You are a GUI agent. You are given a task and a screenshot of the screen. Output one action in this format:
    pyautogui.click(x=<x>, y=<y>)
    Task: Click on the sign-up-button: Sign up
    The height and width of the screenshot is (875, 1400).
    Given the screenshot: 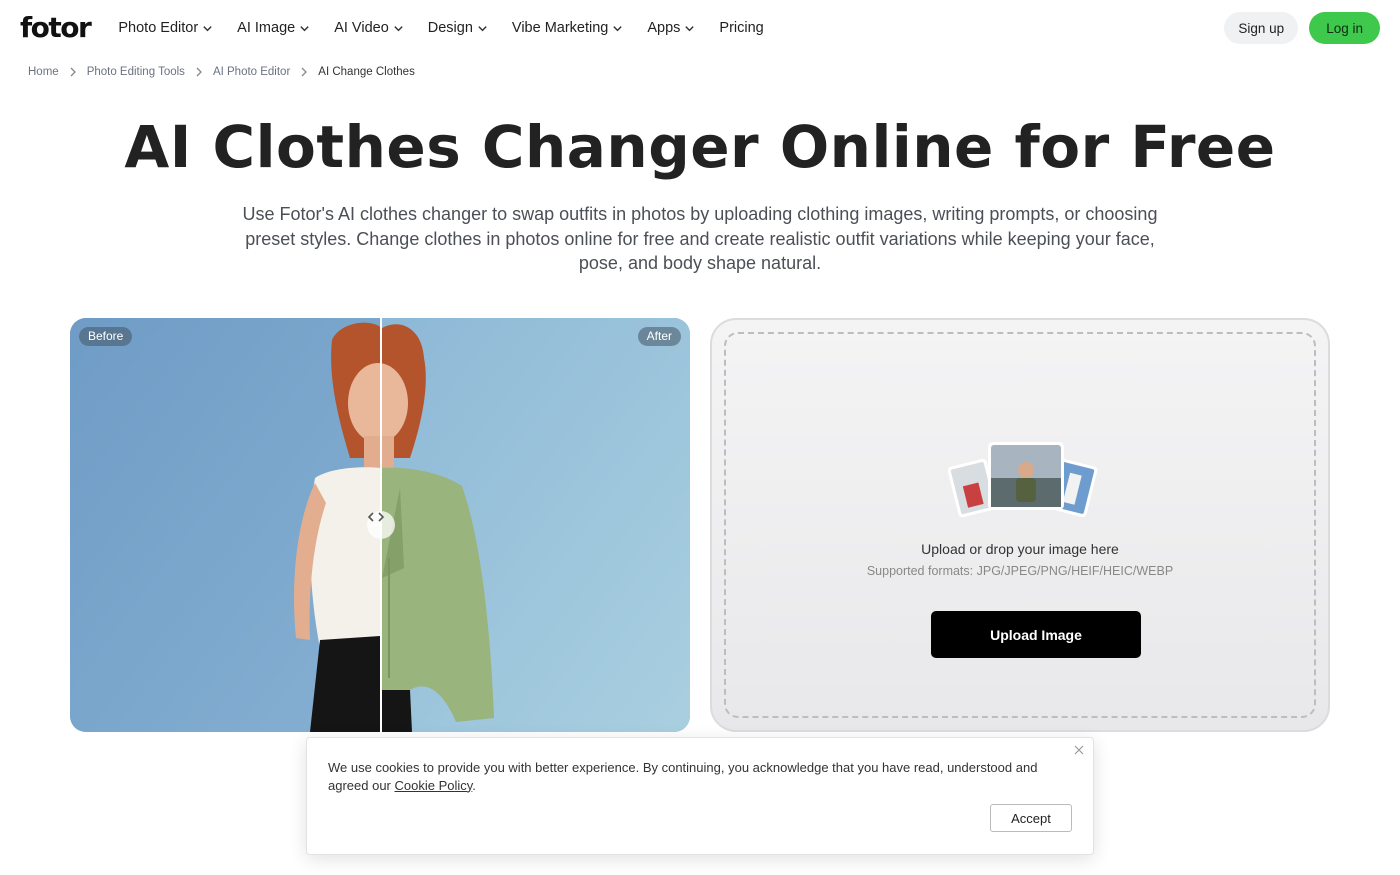 What is the action you would take?
    pyautogui.click(x=1261, y=28)
    